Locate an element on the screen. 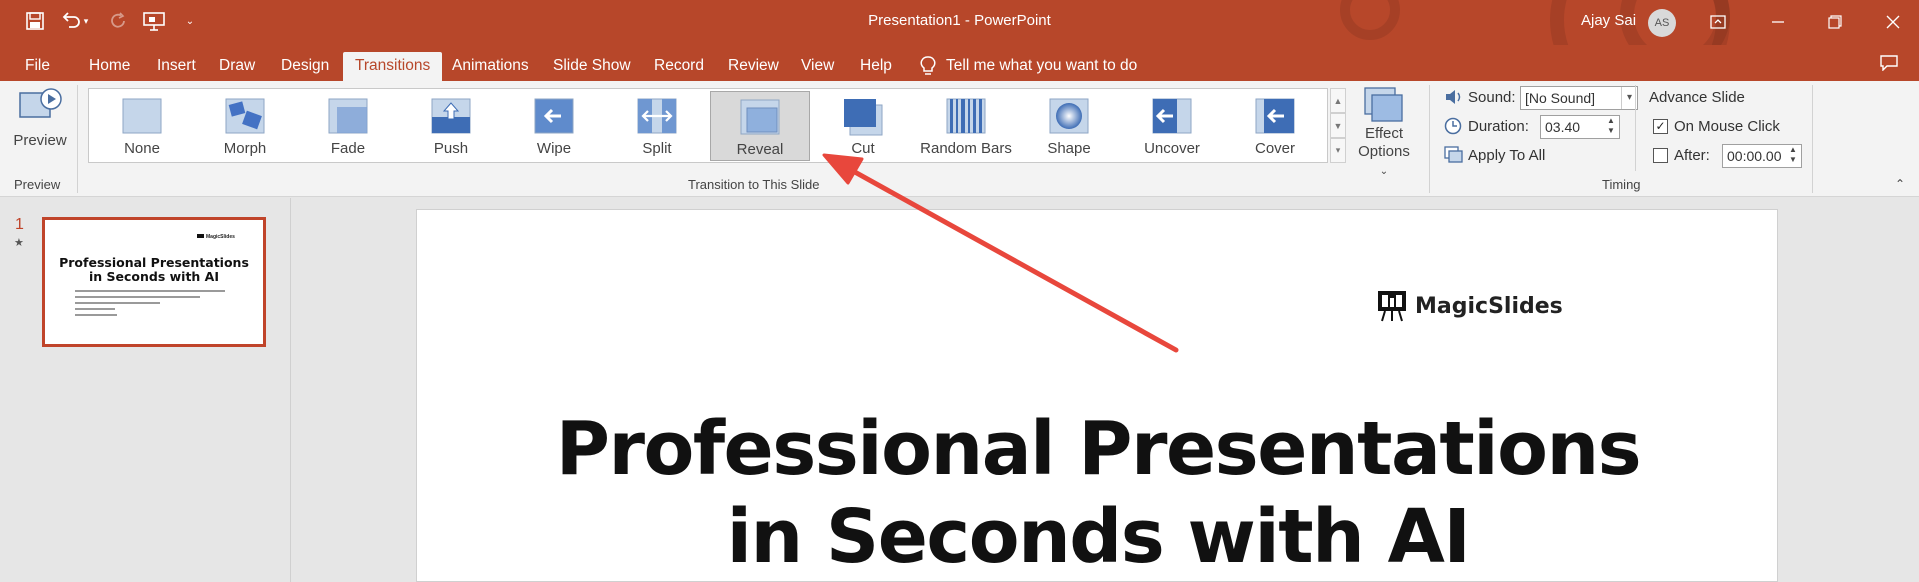 The width and height of the screenshot is (1919, 582). preview-label: Preview is located at coordinates (40, 140).